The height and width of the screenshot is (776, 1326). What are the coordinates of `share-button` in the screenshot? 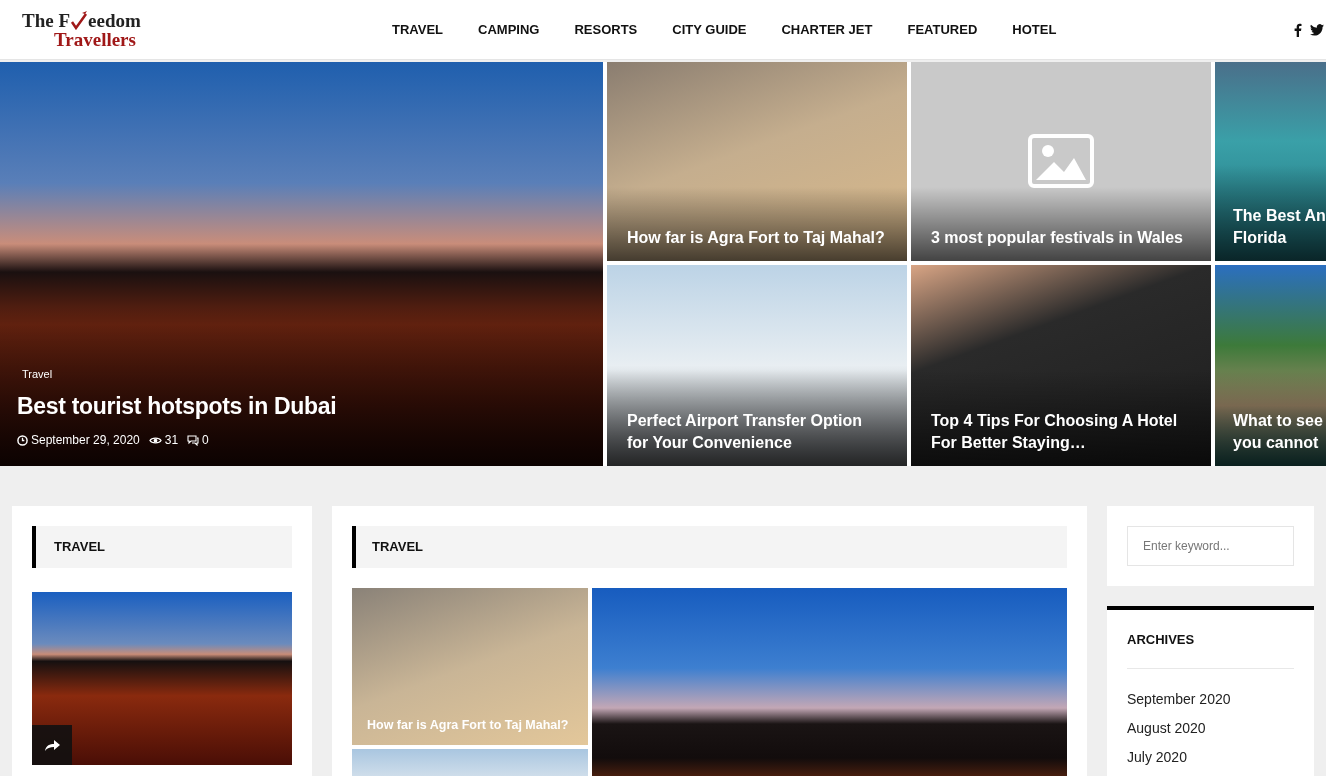 It's located at (52, 745).